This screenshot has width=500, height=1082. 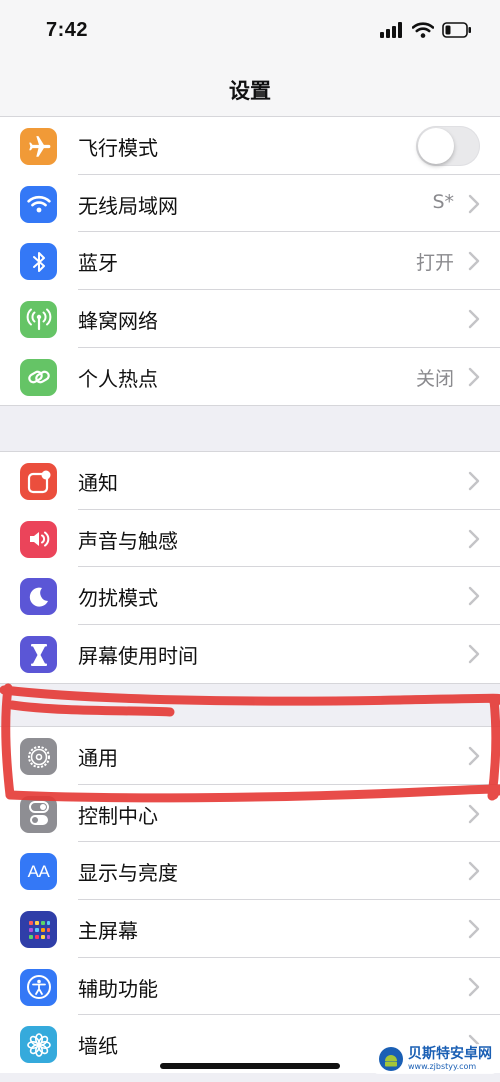 I want to click on settings-row-label: 显示与亮度, so click(x=128, y=873).